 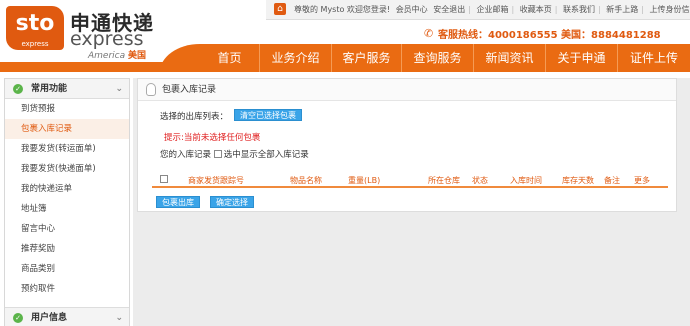 I want to click on link-contact: 联系我们, so click(x=579, y=9).